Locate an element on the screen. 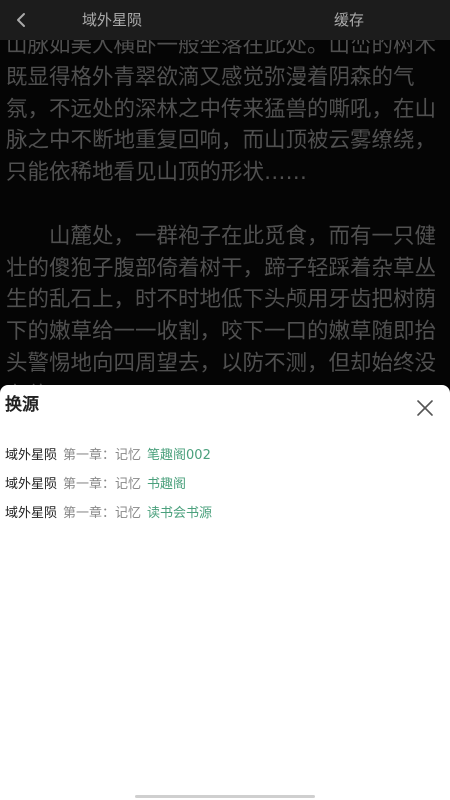  close-icon is located at coordinates (425, 408).